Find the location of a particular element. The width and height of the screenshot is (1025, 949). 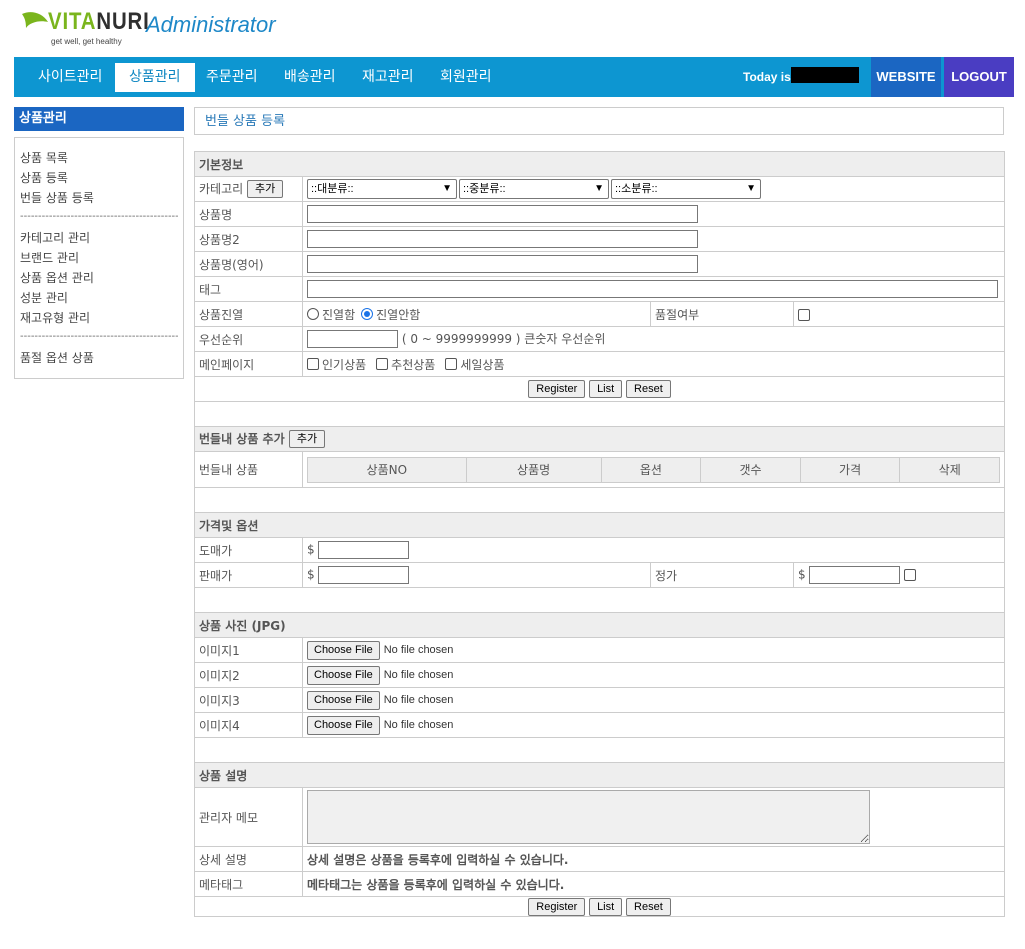

popular-checkbox is located at coordinates (313, 364).